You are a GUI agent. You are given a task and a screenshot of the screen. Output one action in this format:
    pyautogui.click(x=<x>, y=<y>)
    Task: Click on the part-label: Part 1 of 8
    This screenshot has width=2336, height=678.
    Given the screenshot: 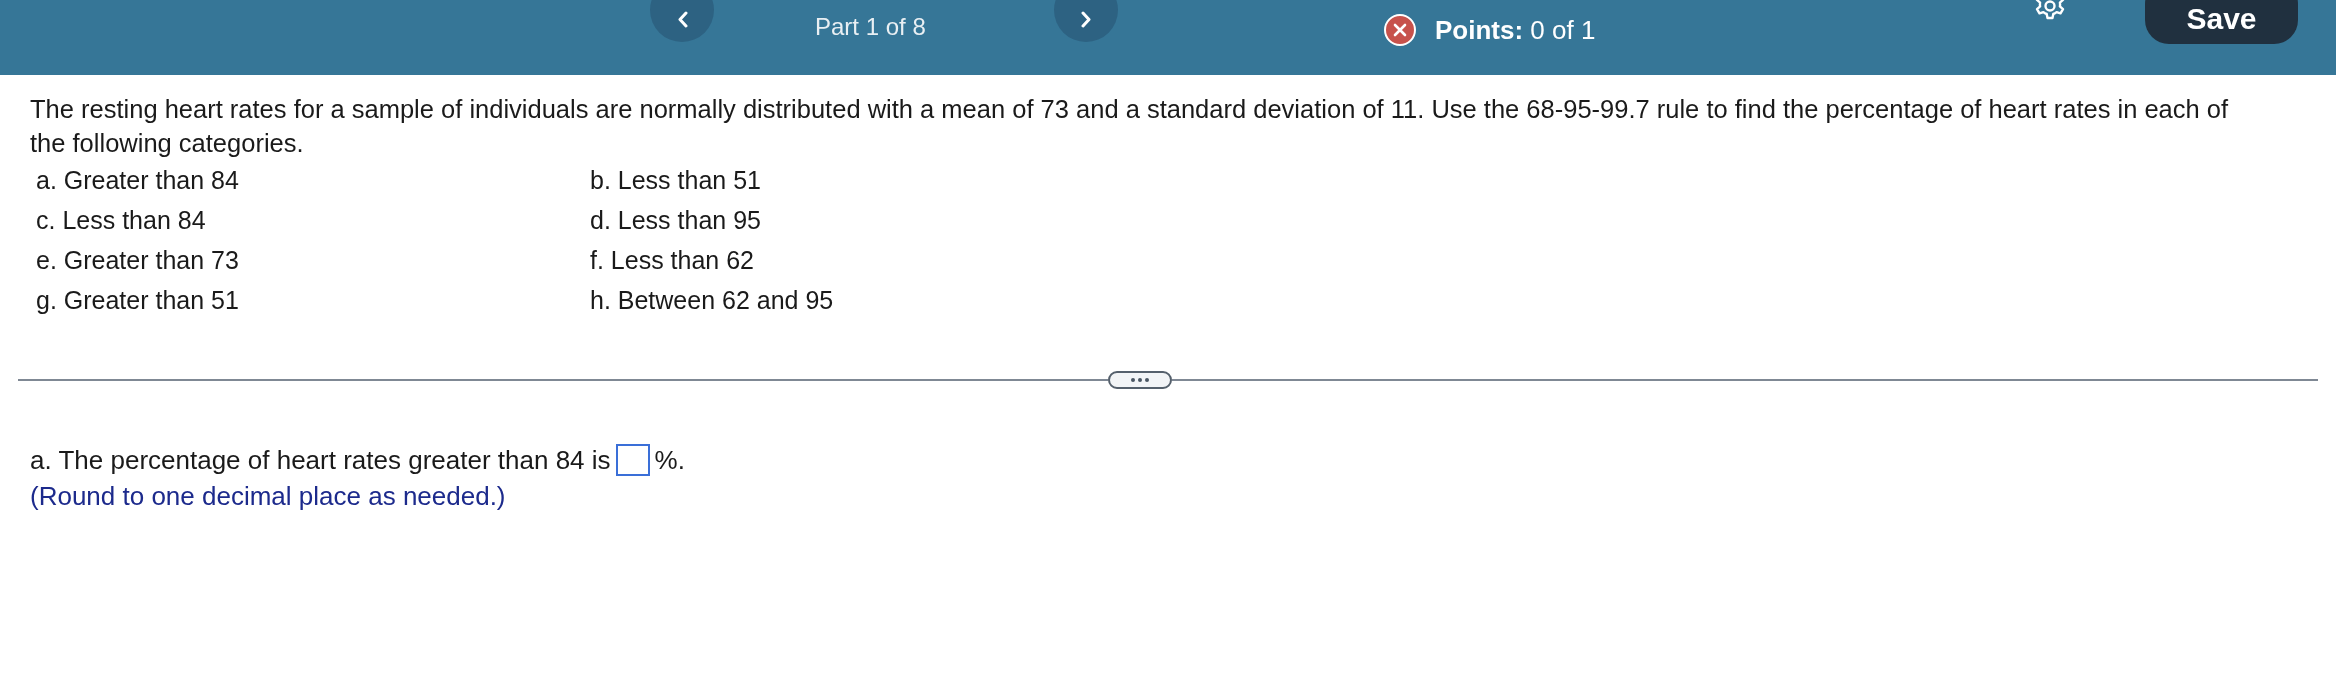 What is the action you would take?
    pyautogui.click(x=870, y=27)
    